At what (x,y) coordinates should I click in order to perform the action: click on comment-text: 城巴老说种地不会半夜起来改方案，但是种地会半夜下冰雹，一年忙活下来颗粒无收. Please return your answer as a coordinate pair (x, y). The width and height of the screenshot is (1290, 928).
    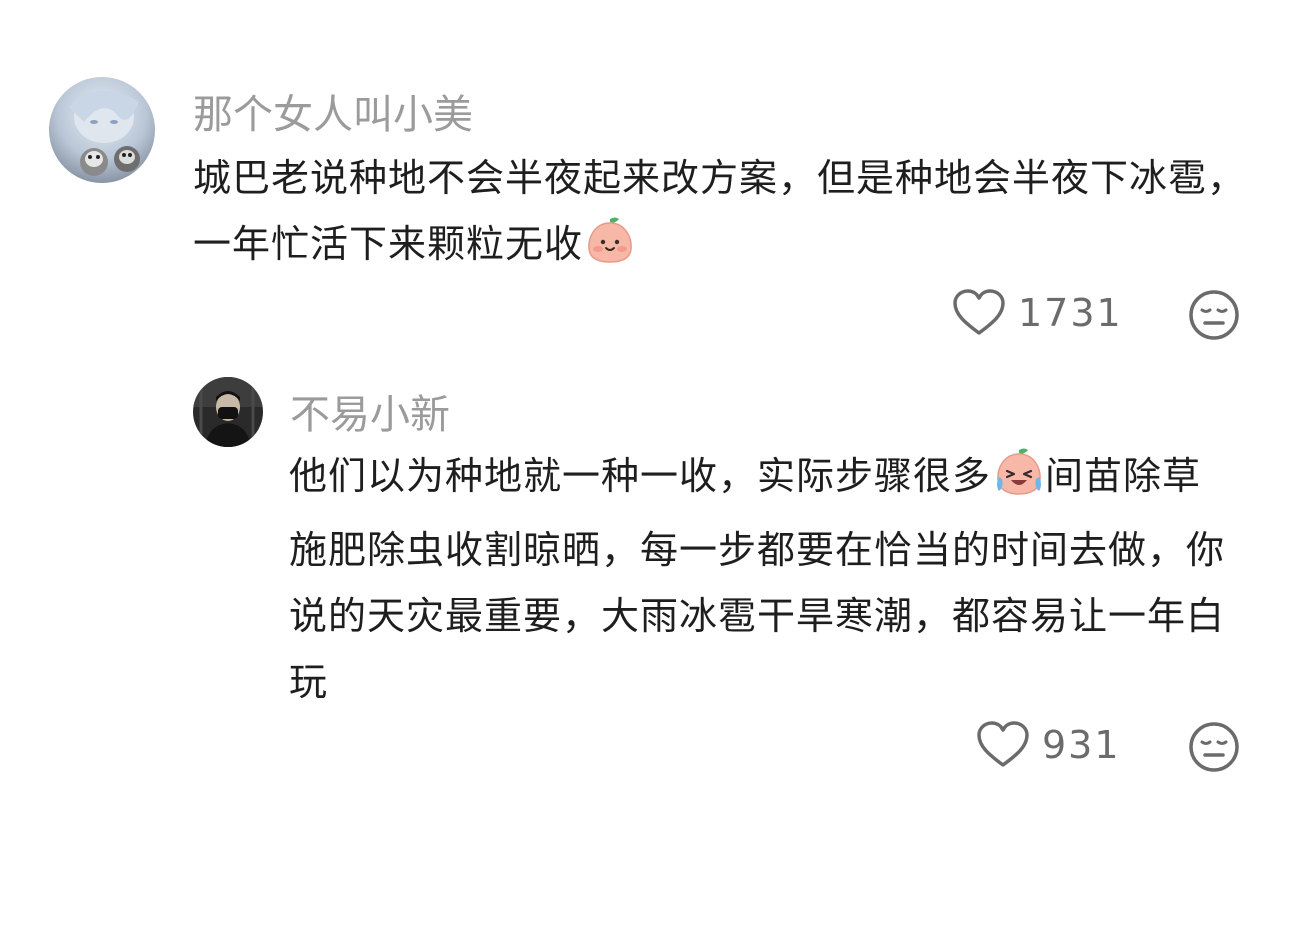
    Looking at the image, I should click on (720, 211).